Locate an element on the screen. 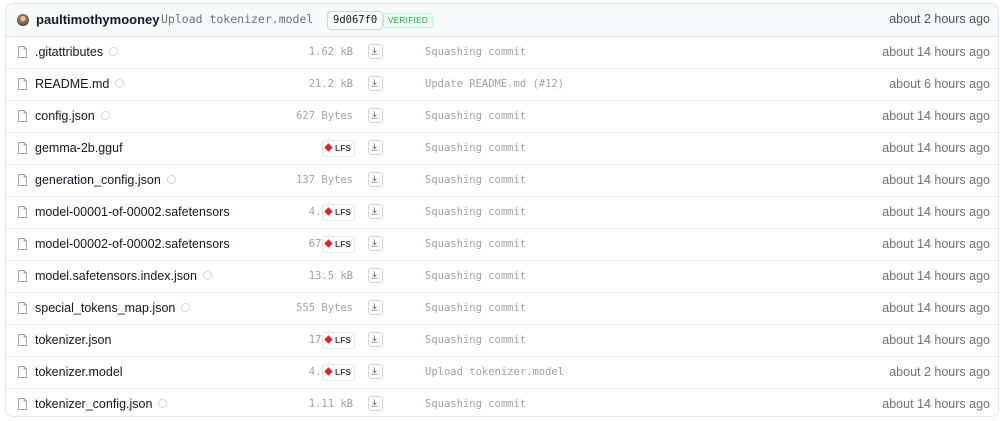 The height and width of the screenshot is (421, 1000). file-name-text: generation_config.json is located at coordinates (98, 180).